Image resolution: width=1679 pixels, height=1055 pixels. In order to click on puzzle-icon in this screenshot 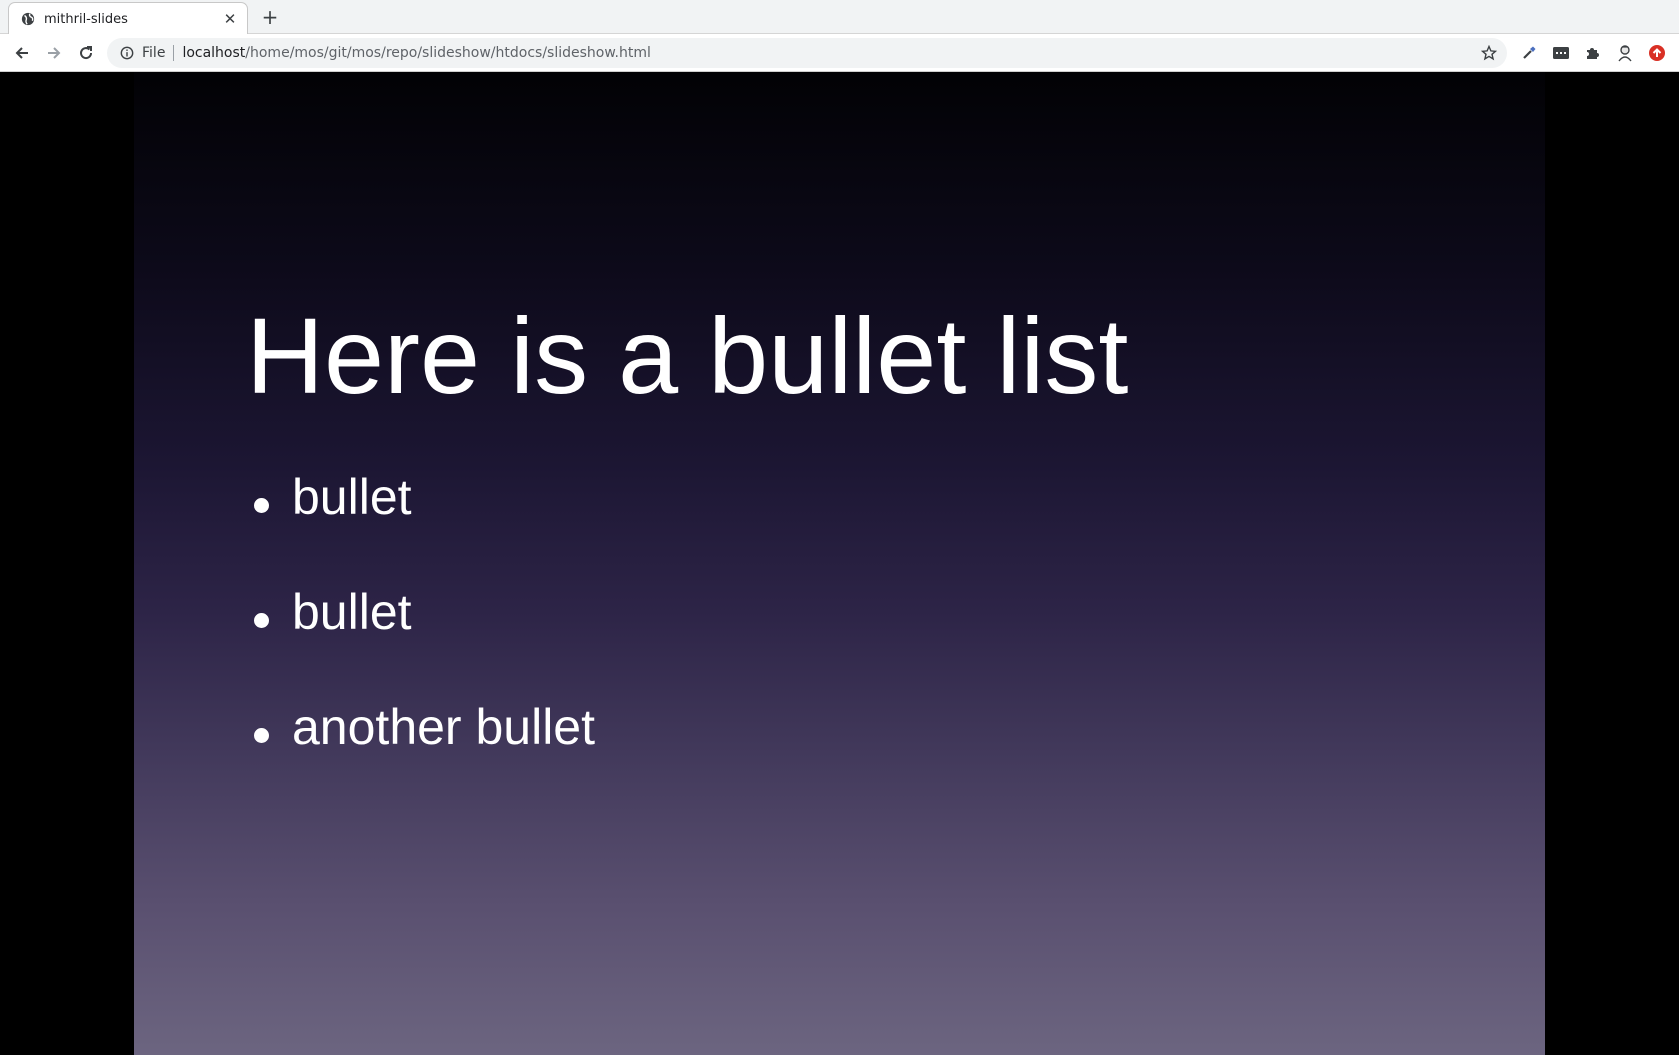, I will do `click(1593, 53)`.